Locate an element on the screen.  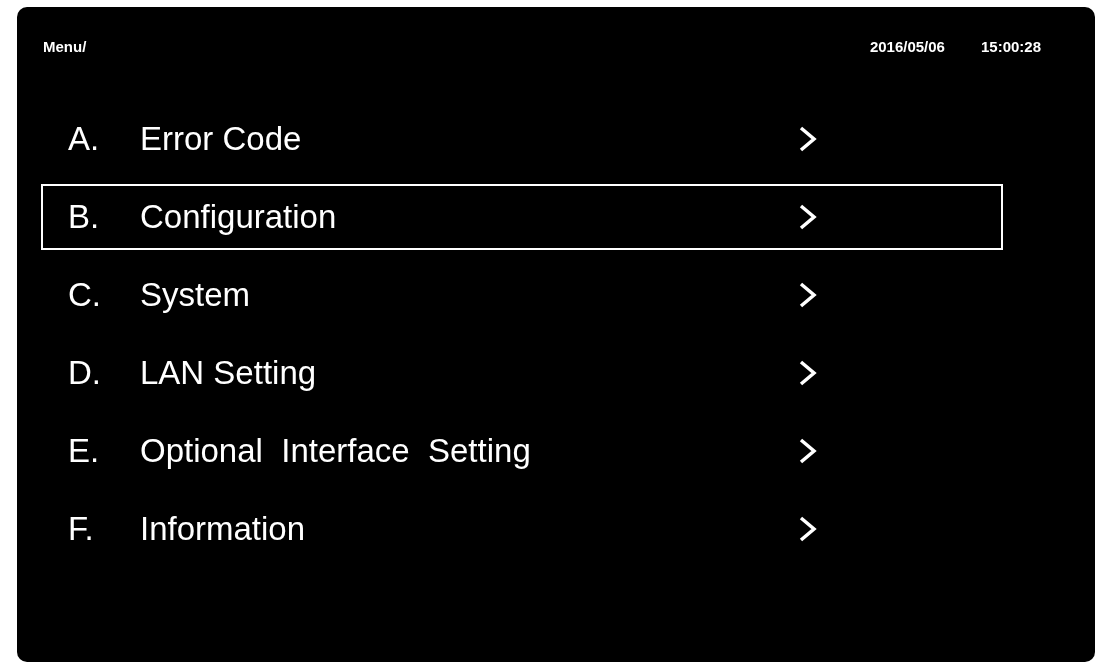
item-label: LAN Setting is located at coordinates (229, 373).